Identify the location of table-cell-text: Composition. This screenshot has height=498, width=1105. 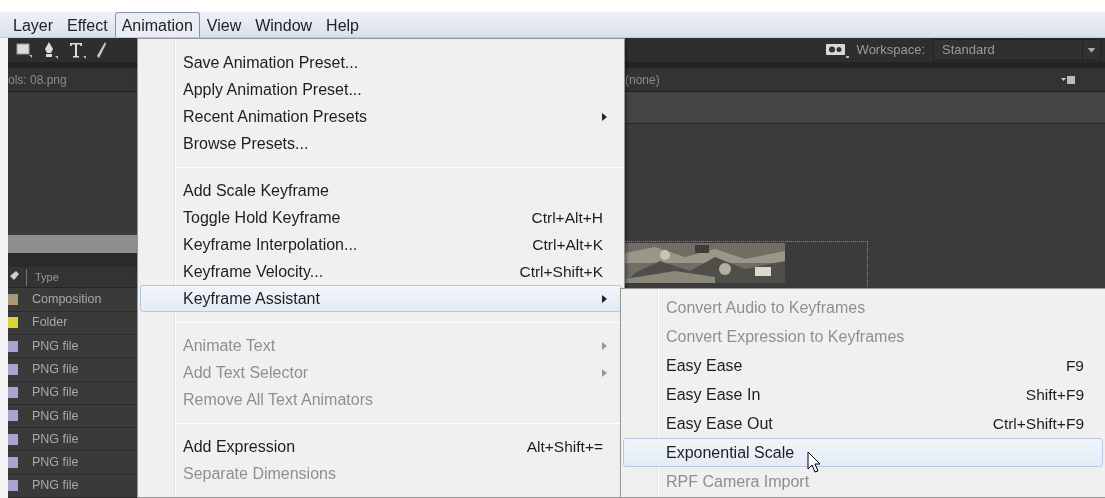
(67, 300).